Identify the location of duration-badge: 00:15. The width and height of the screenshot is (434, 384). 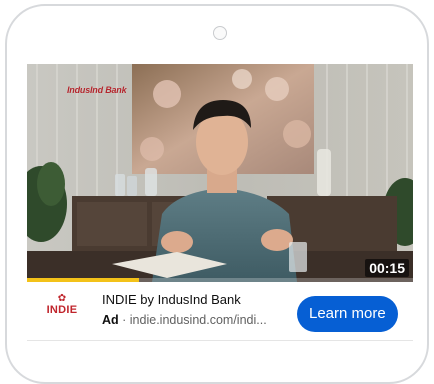
(387, 268).